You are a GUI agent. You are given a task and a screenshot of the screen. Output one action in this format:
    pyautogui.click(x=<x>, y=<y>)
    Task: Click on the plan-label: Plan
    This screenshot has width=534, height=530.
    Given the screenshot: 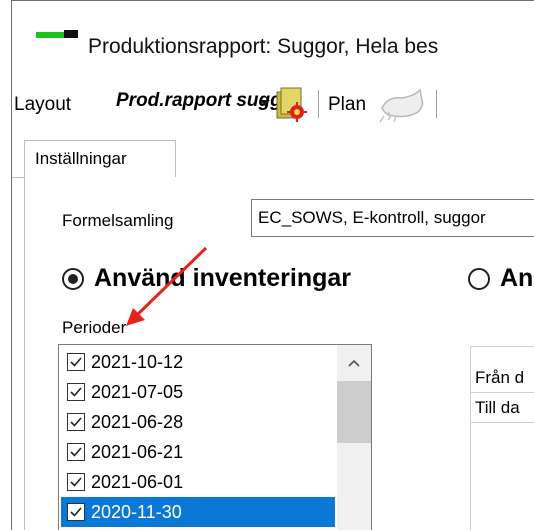 What is the action you would take?
    pyautogui.click(x=347, y=104)
    